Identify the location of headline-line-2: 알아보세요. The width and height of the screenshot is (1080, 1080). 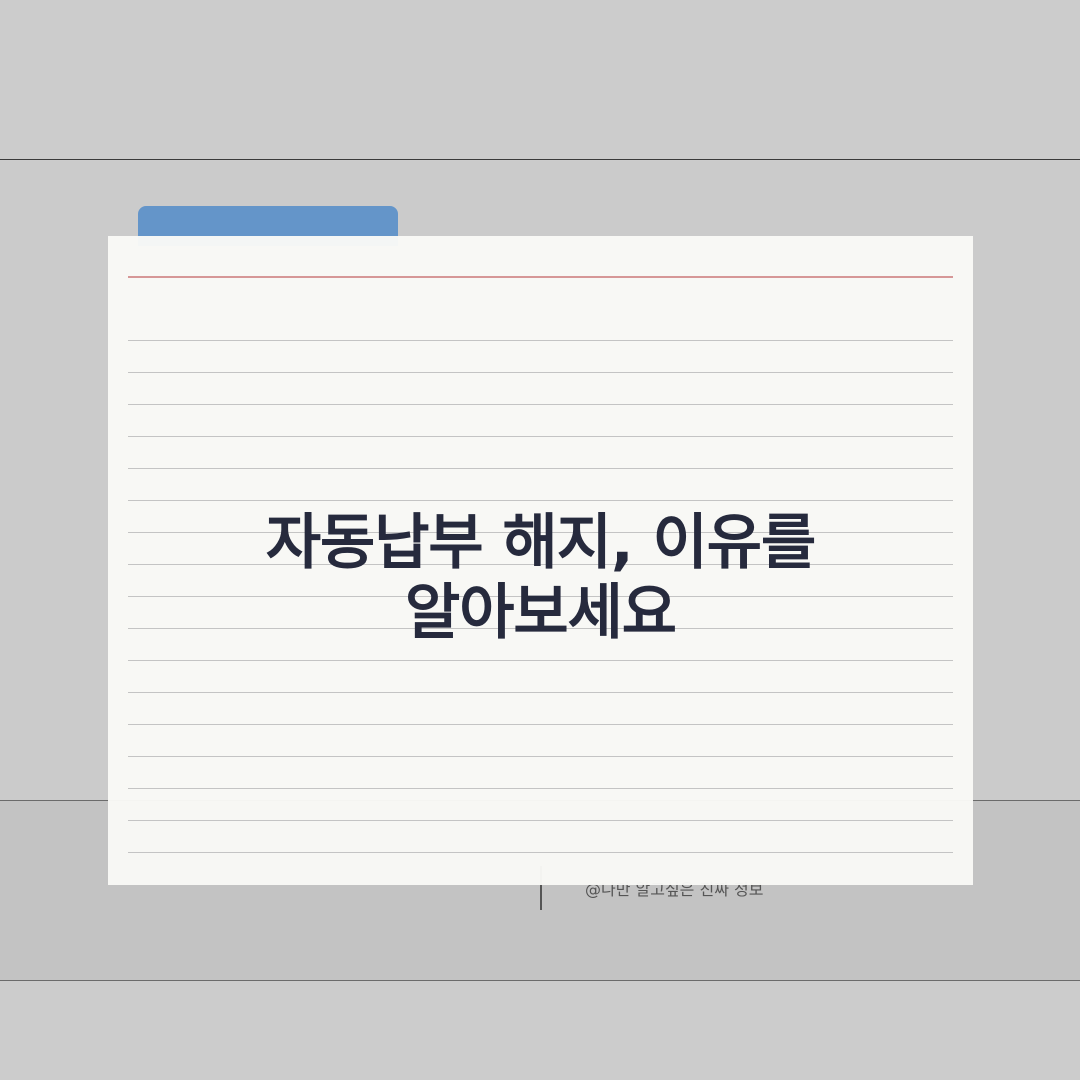
(541, 613).